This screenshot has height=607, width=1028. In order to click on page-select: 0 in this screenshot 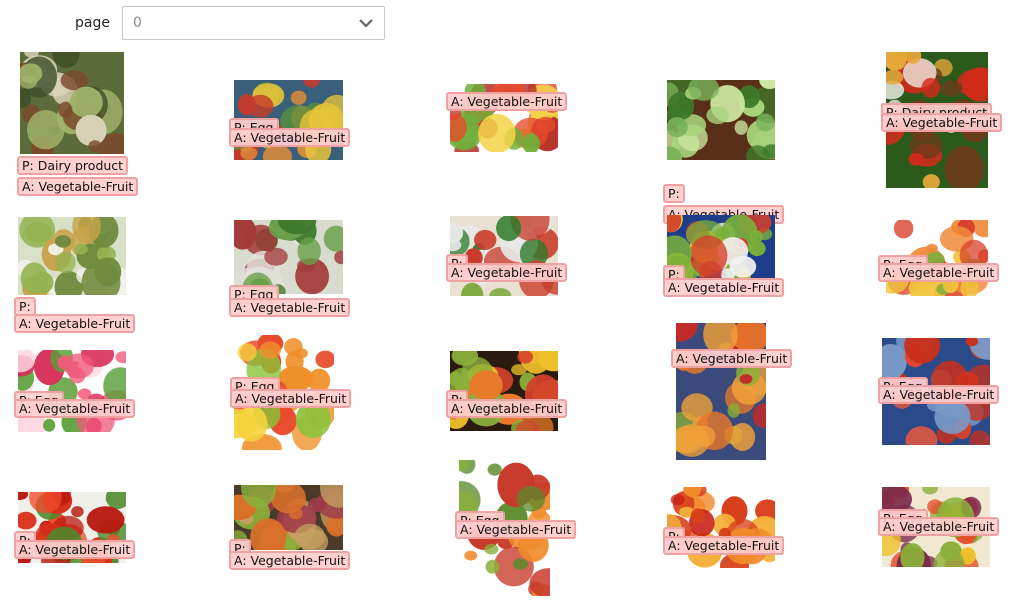, I will do `click(253, 23)`.